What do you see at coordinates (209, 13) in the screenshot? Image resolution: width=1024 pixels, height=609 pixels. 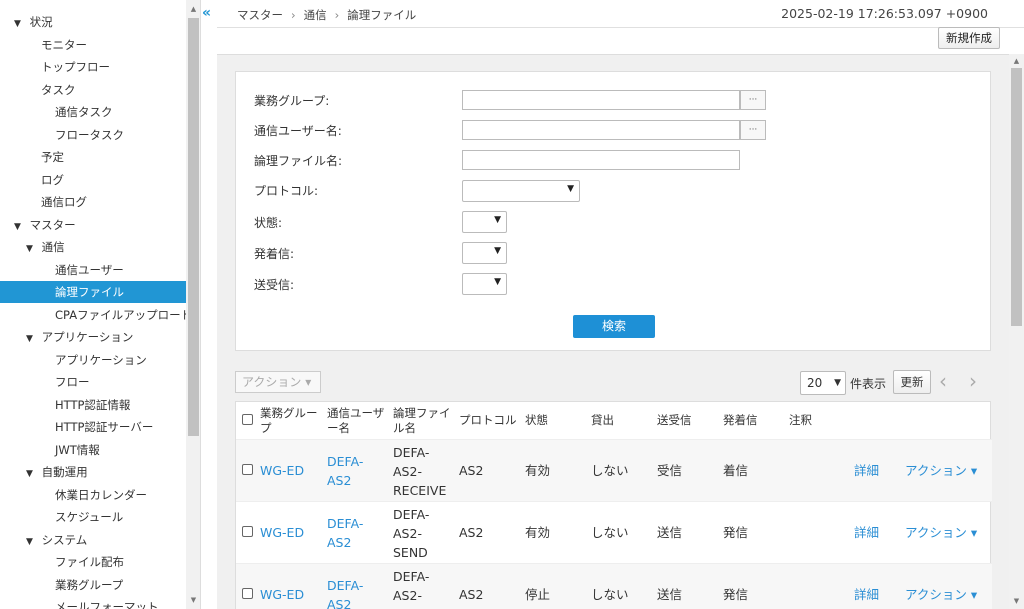 I see `collapse-sidebar-icon: «` at bounding box center [209, 13].